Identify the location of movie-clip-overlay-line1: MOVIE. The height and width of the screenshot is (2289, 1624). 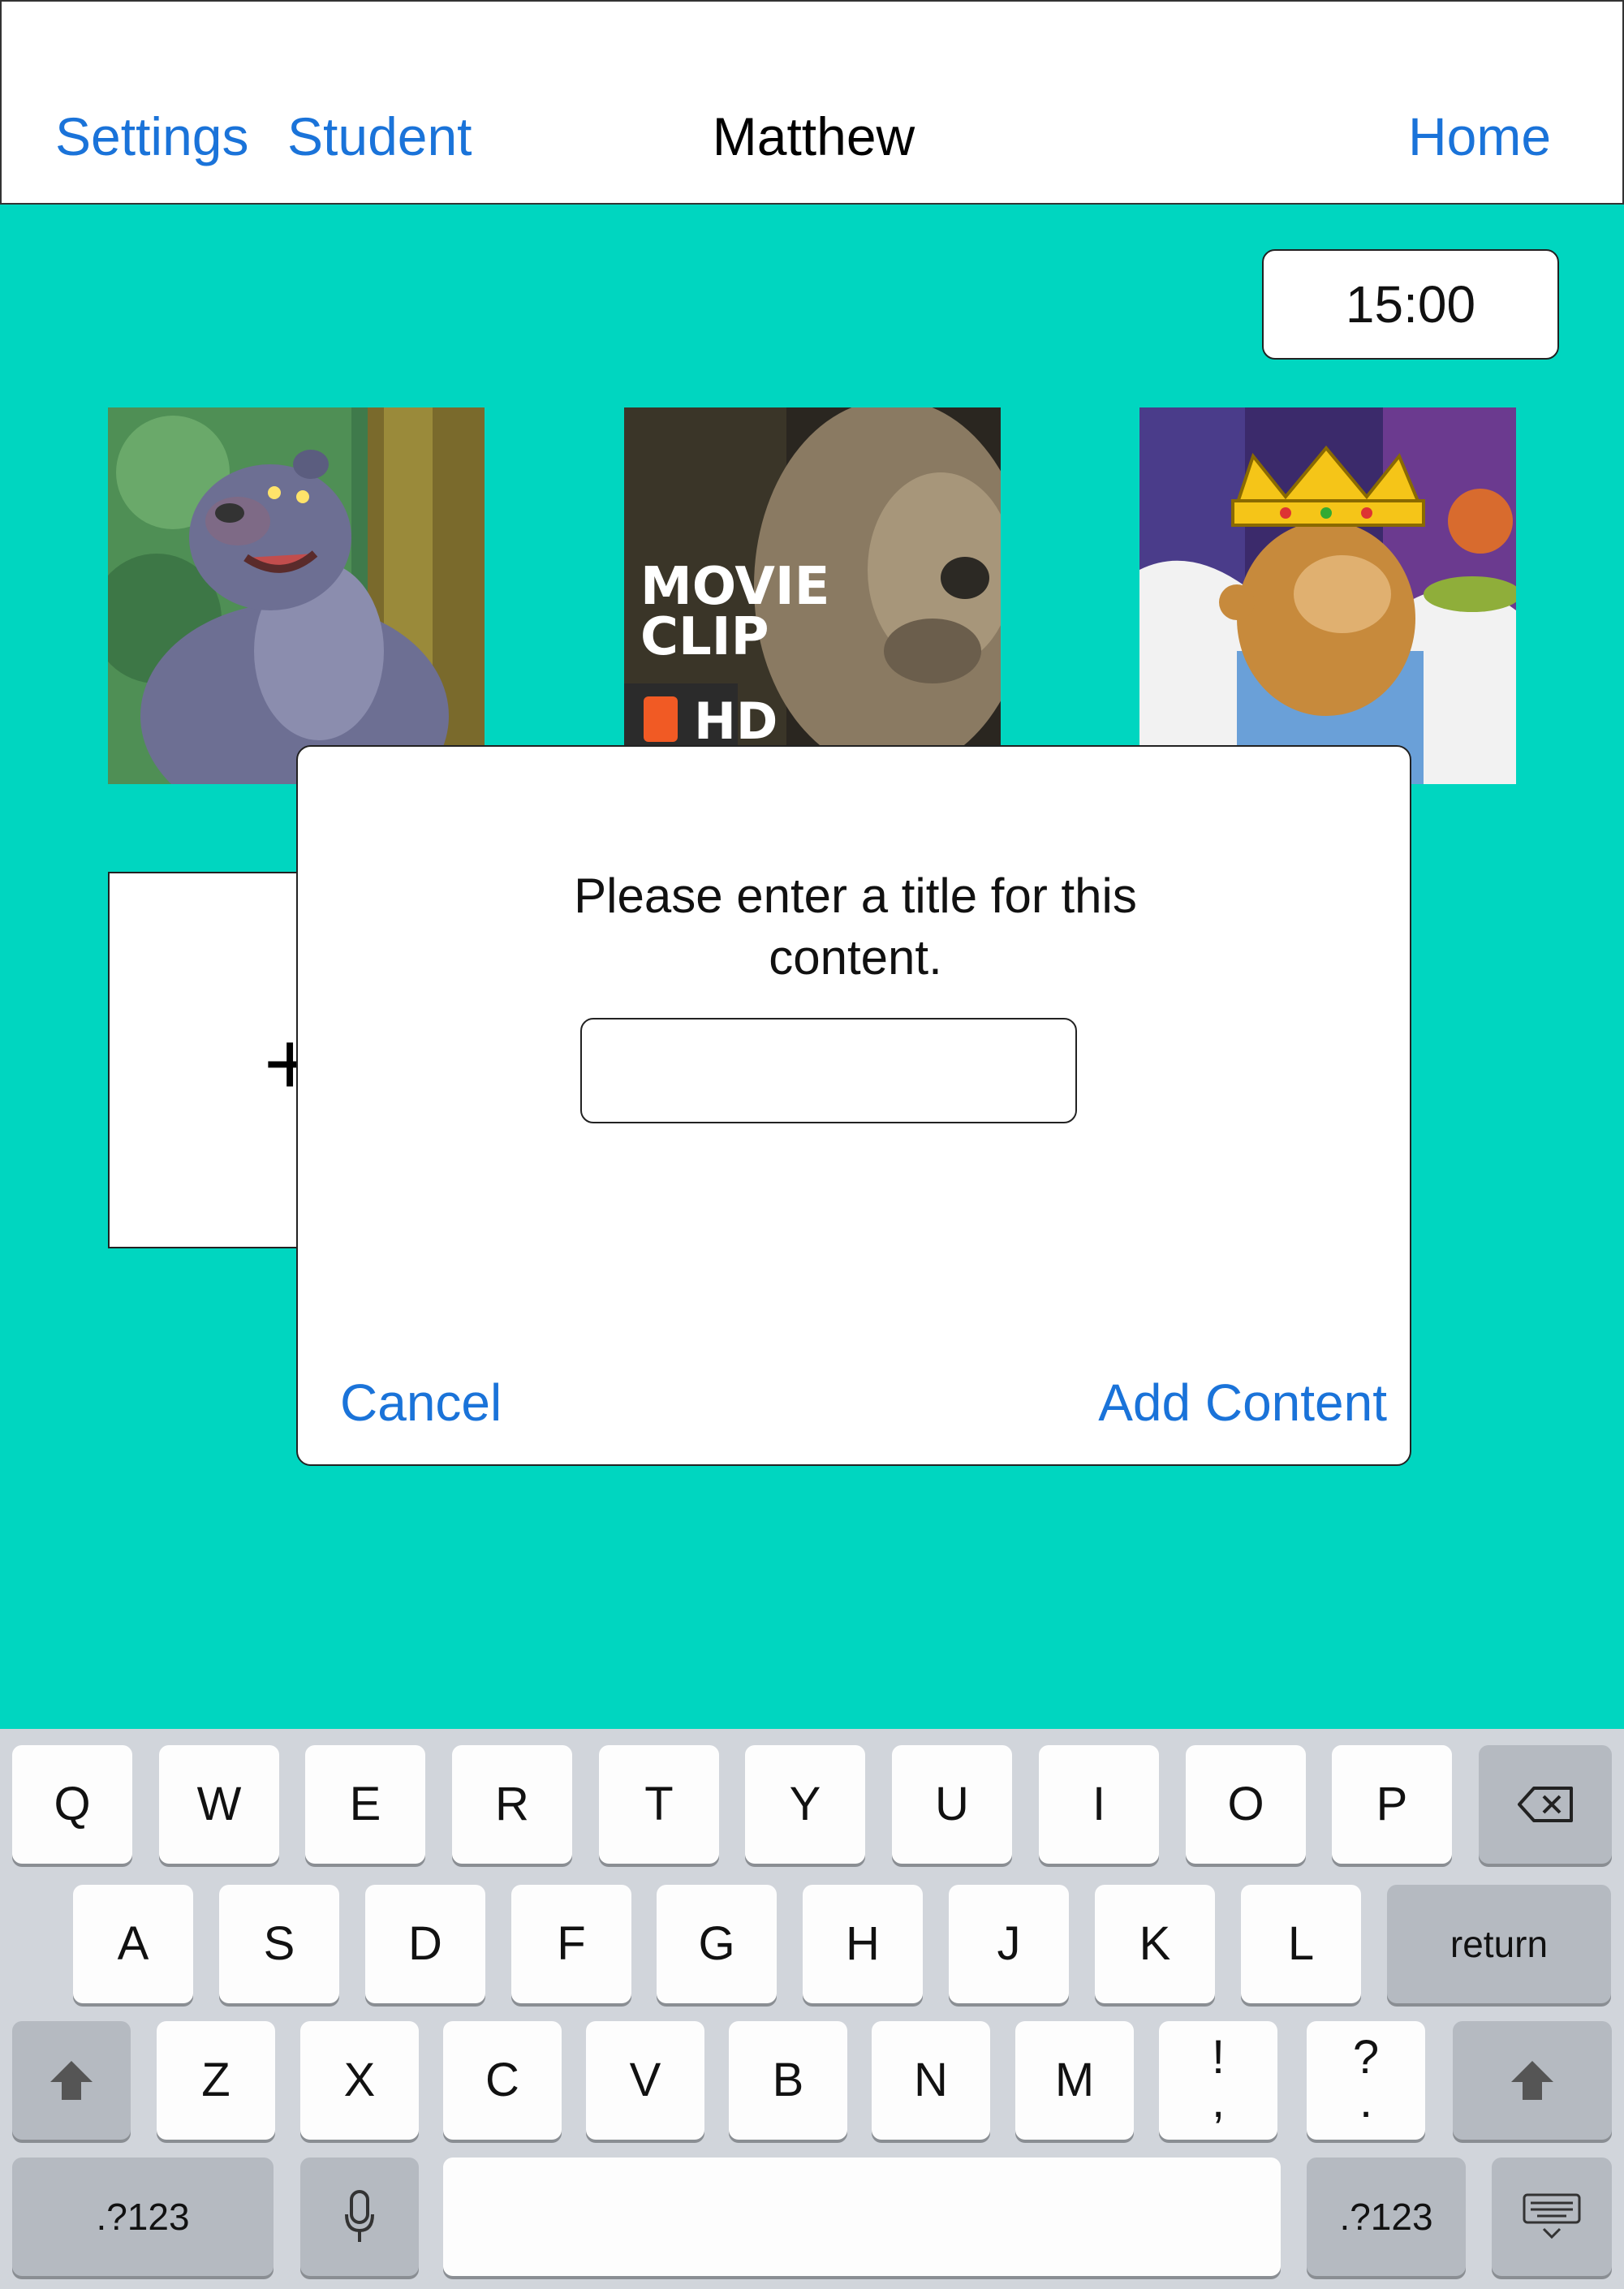
(735, 587).